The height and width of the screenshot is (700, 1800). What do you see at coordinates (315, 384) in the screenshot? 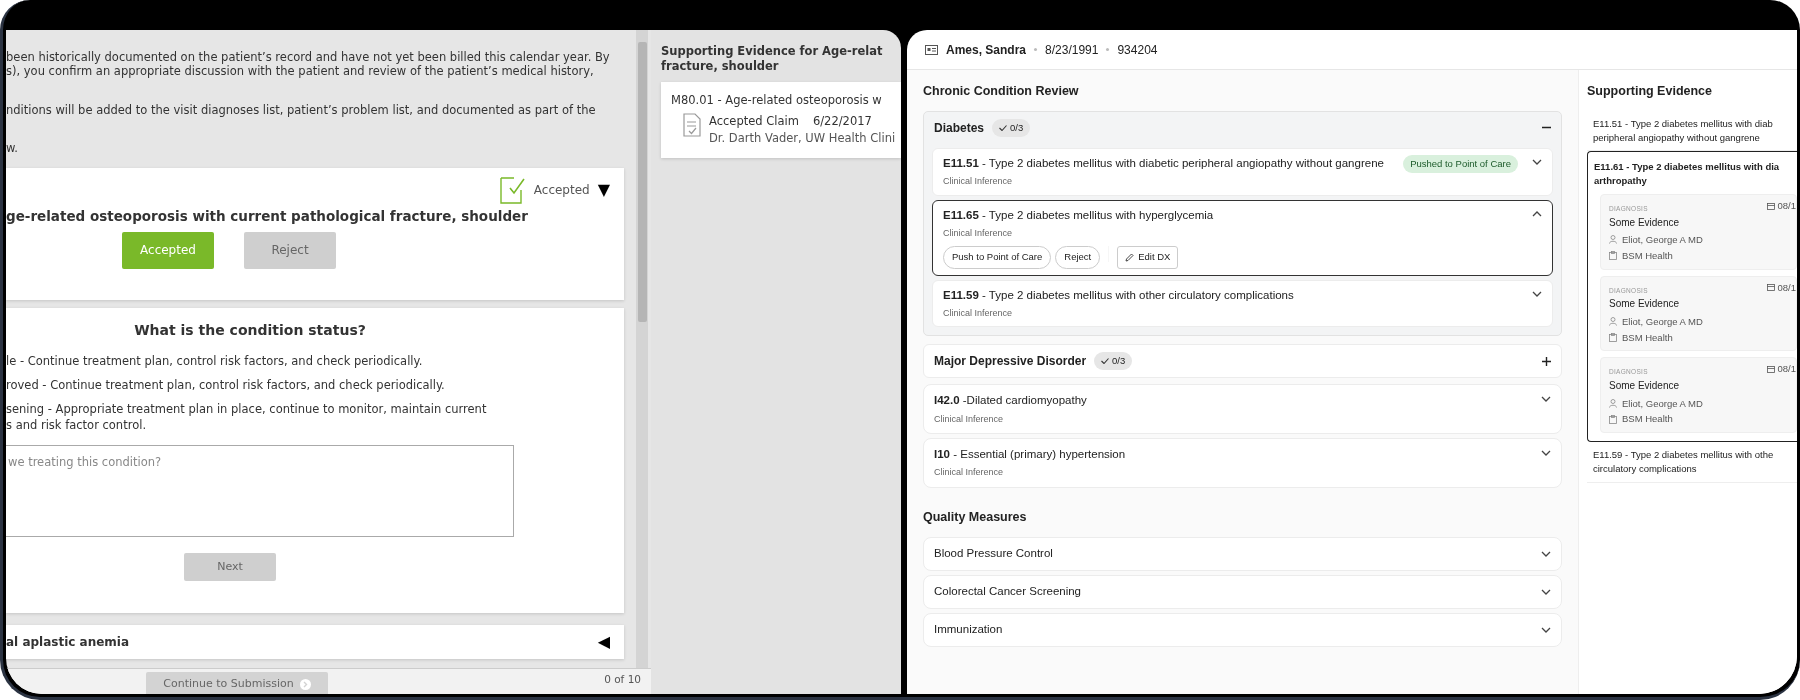
I see `status-option: roved - Continue treatment plan, control risk factors, and check periodically.` at bounding box center [315, 384].